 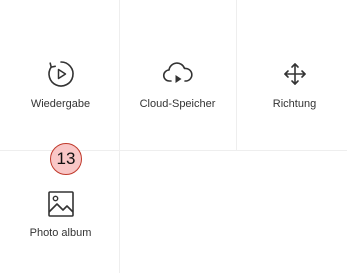 I want to click on menu-item-label: Wiedergabe, so click(x=60, y=104).